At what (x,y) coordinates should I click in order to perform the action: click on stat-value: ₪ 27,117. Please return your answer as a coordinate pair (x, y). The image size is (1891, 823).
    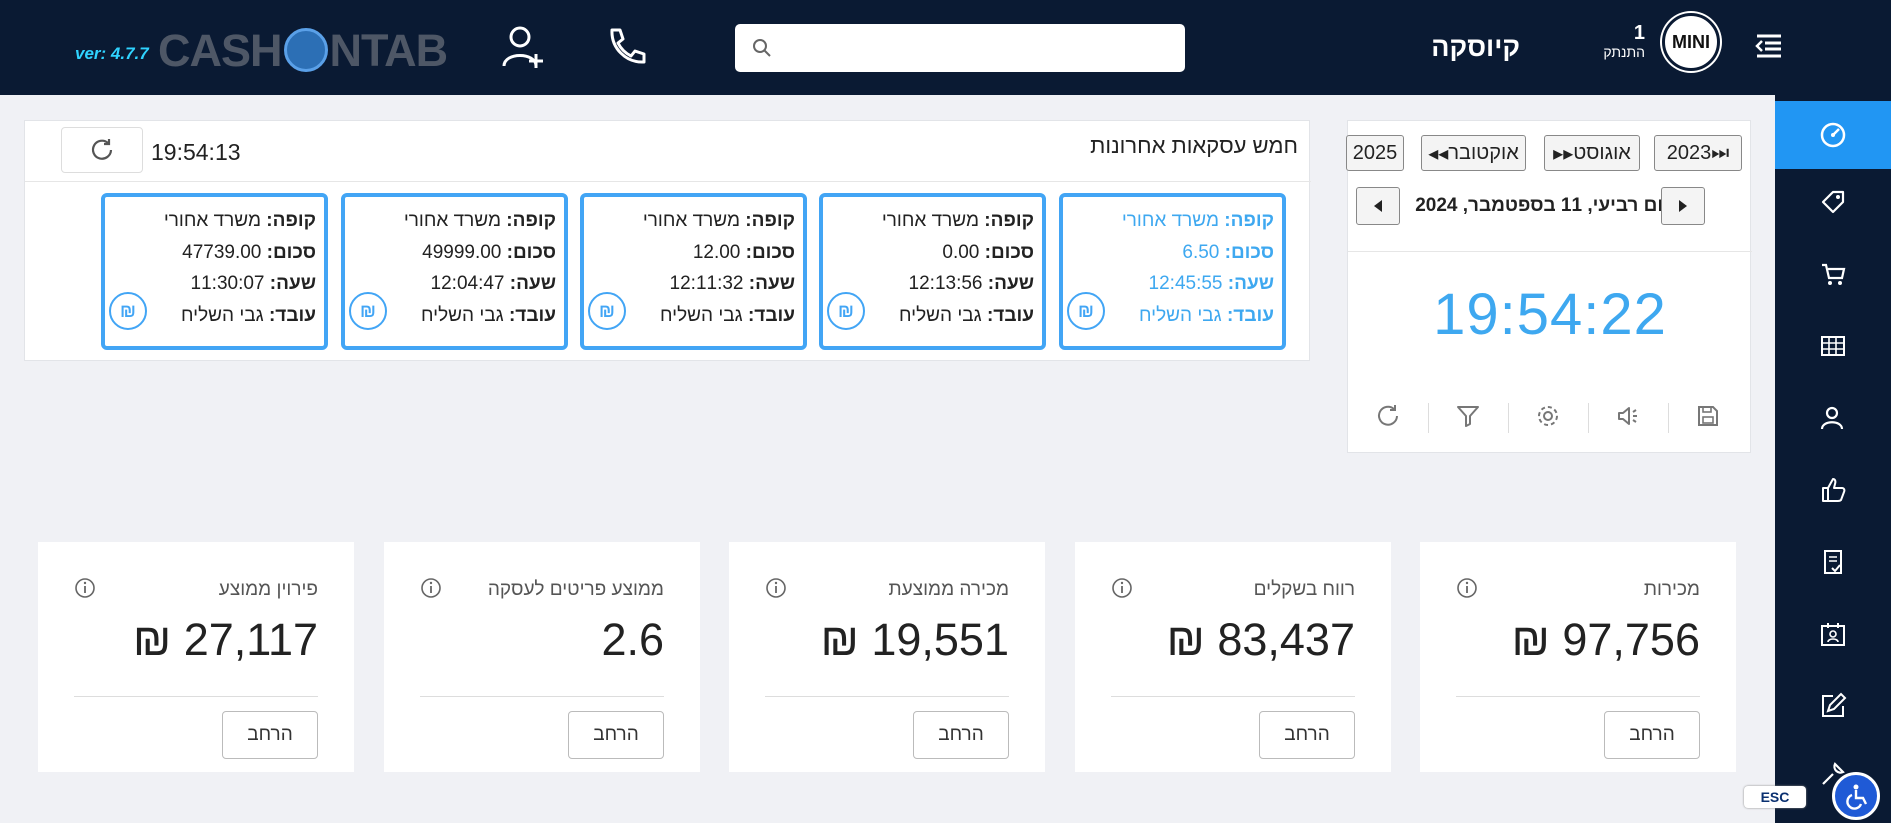
    Looking at the image, I should click on (225, 639).